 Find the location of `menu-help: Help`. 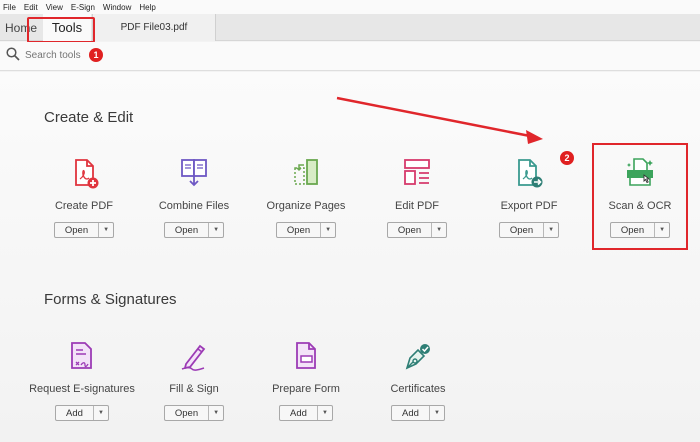

menu-help: Help is located at coordinates (147, 7).